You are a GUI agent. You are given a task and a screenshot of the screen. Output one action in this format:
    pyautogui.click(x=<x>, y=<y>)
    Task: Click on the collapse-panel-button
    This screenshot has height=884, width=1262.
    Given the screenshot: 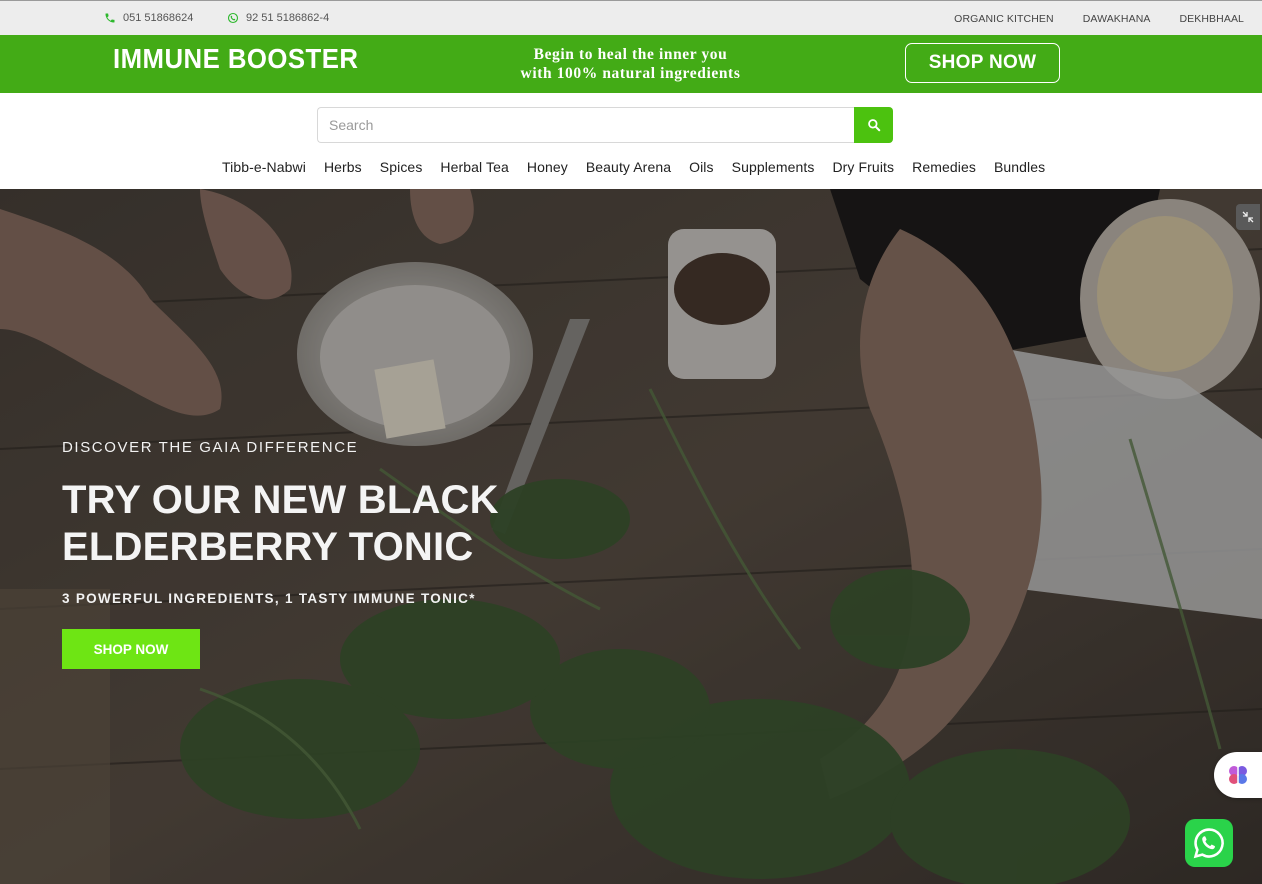 What is the action you would take?
    pyautogui.click(x=1248, y=217)
    